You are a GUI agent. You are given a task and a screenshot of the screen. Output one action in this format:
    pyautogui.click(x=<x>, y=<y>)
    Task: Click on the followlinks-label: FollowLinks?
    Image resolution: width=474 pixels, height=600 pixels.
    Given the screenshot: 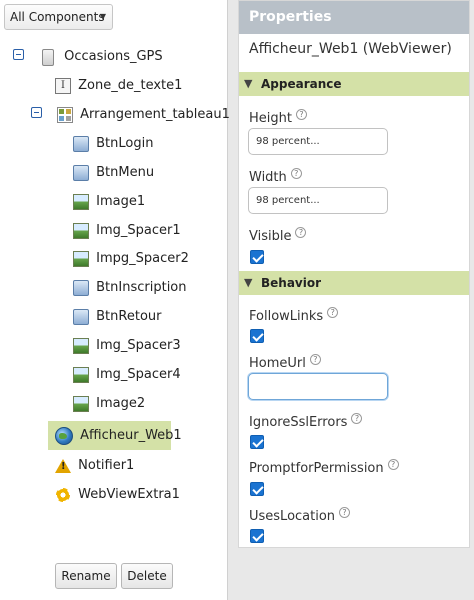 What is the action you would take?
    pyautogui.click(x=294, y=315)
    